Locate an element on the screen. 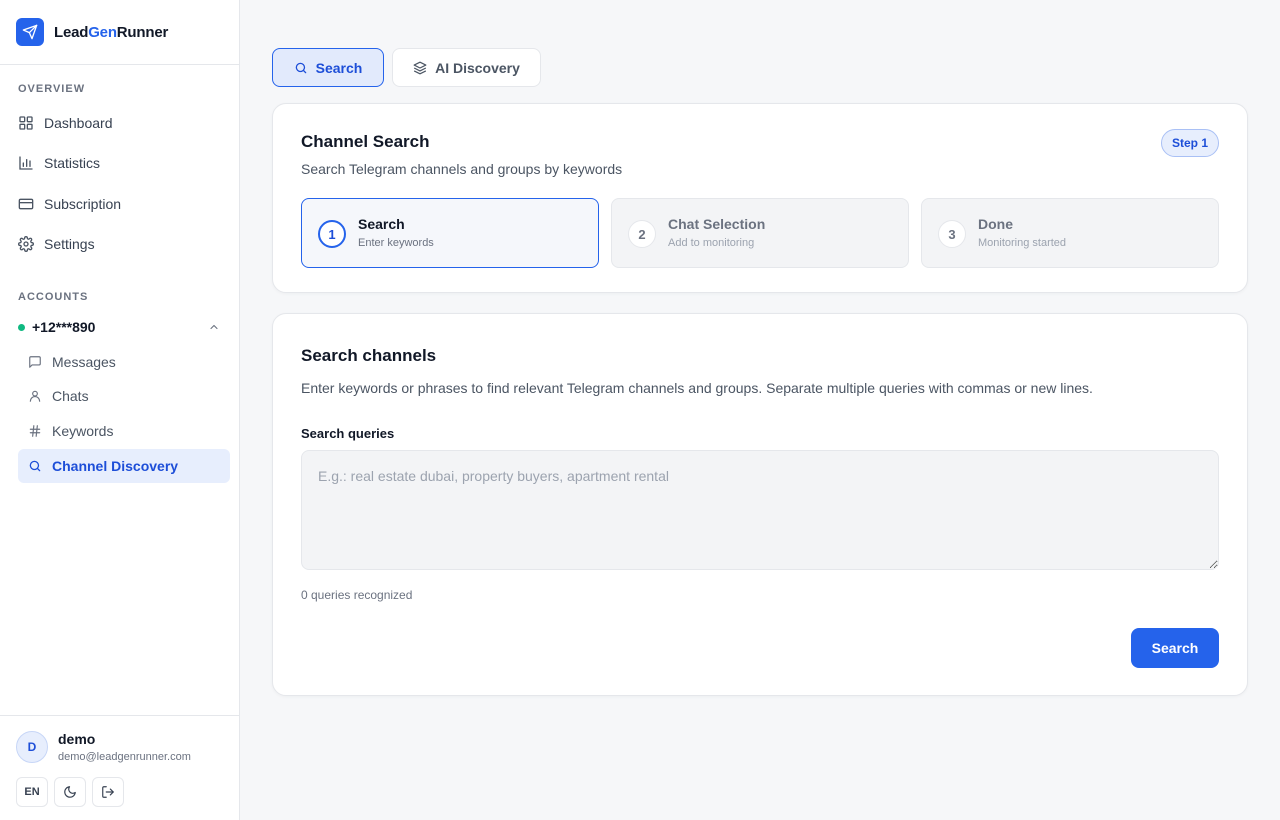 The width and height of the screenshot is (1280, 820). nav-label: Statistics is located at coordinates (72, 163).